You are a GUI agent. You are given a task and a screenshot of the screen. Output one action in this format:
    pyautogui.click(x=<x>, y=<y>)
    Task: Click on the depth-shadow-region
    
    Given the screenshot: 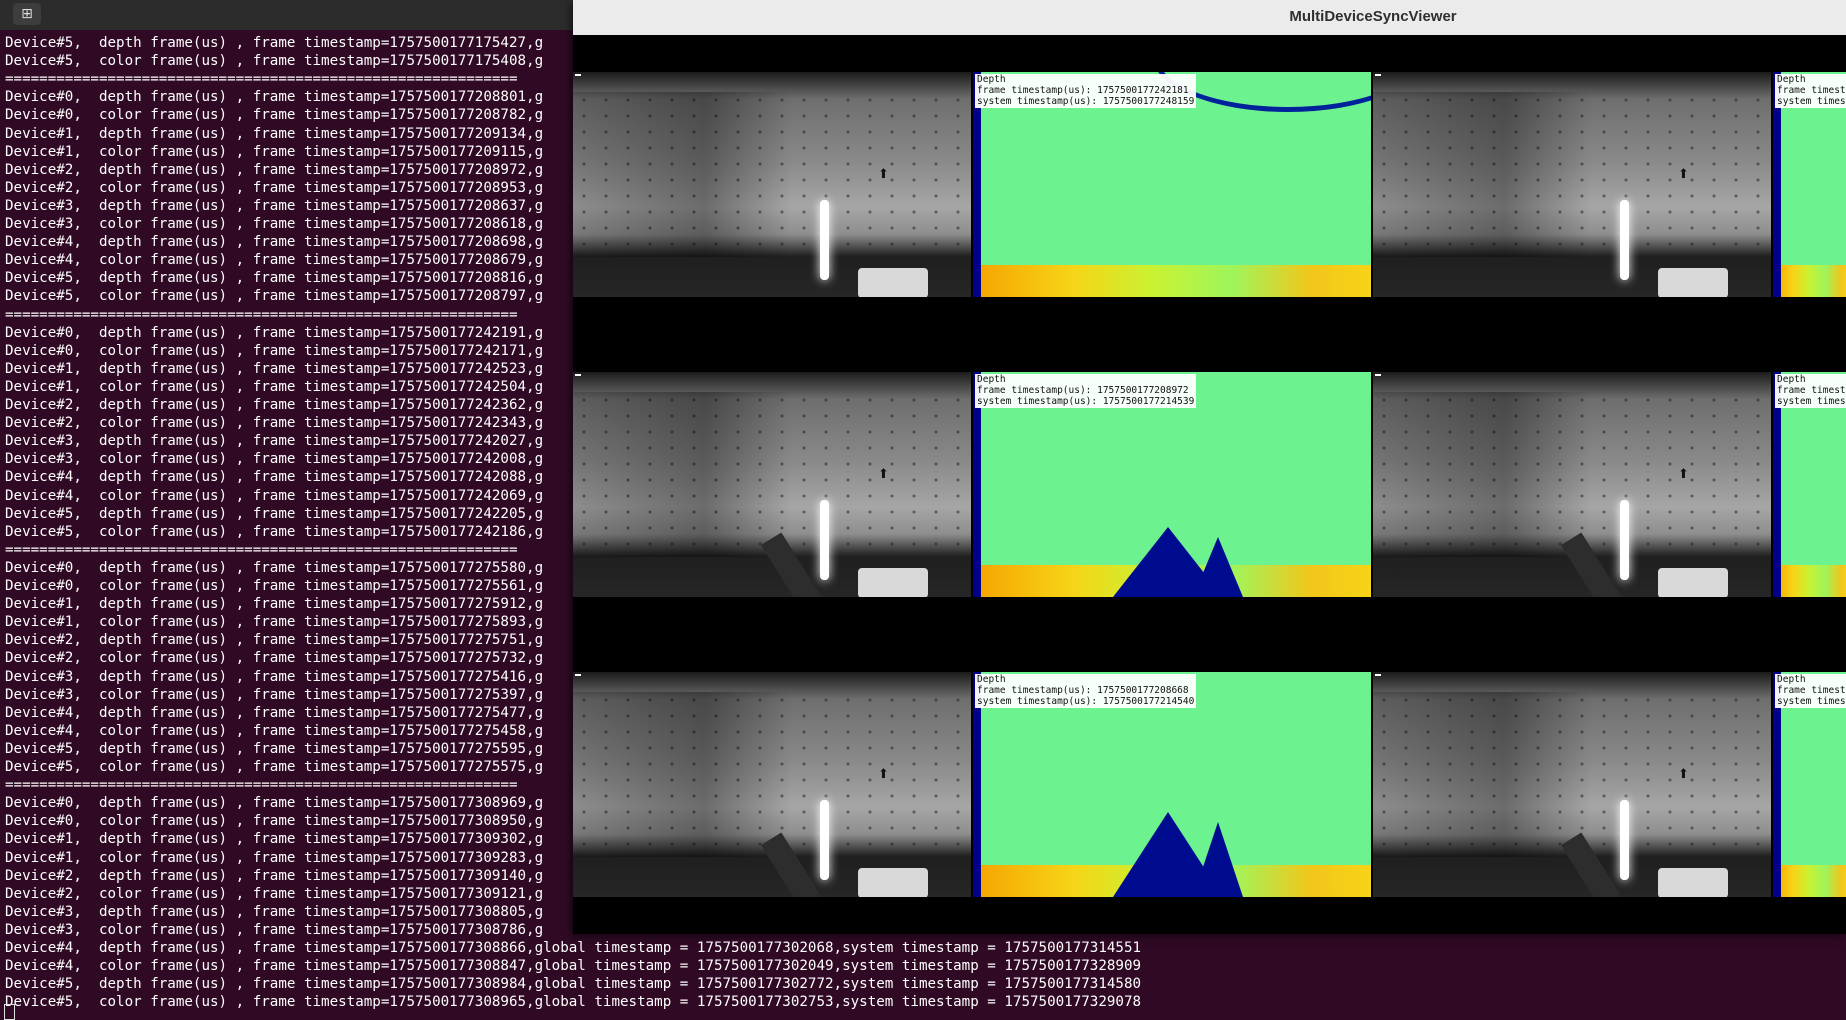 What is the action you would take?
    pyautogui.click(x=1218, y=859)
    